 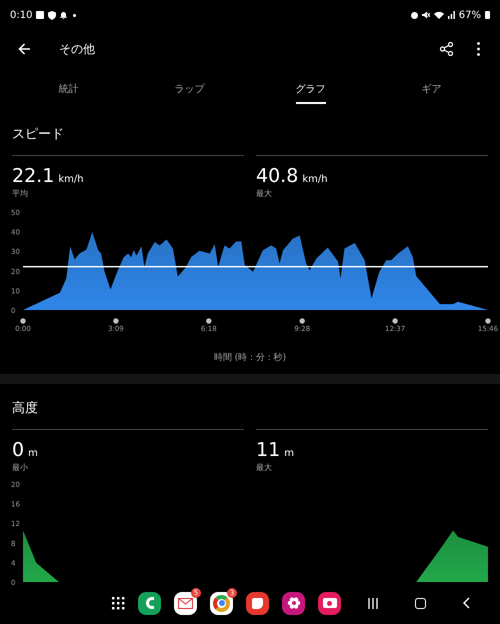 I want to click on stat-value: 11, so click(x=268, y=450).